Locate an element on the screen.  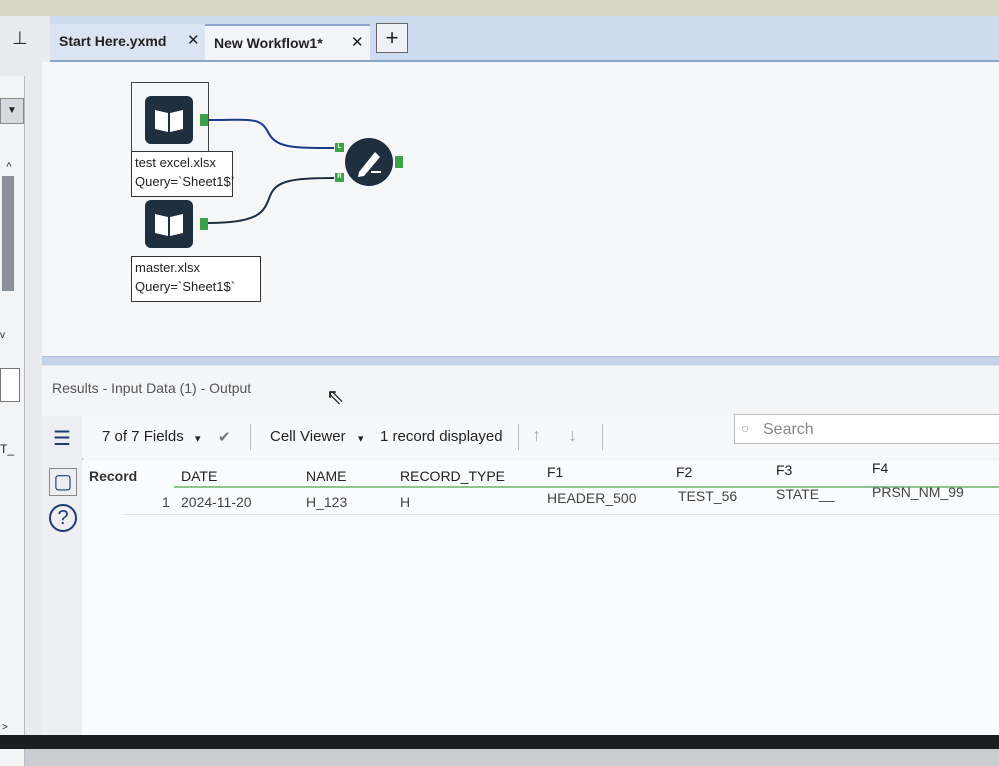
column-header: Record is located at coordinates (113, 476).